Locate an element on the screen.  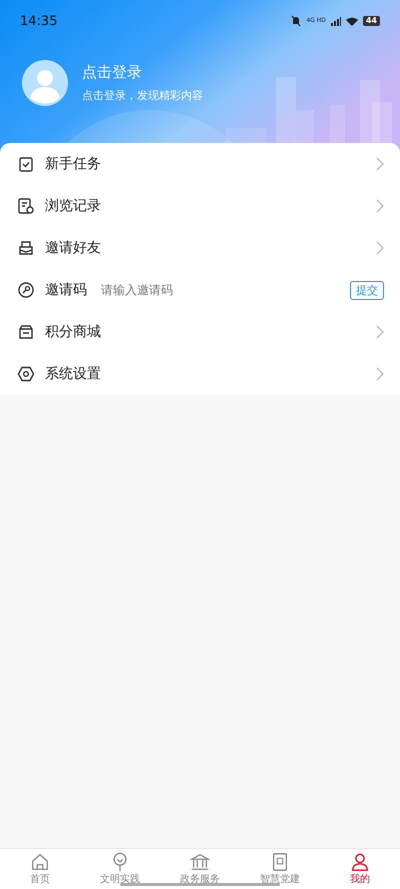
tab: 政务服务 is located at coordinates (200, 869).